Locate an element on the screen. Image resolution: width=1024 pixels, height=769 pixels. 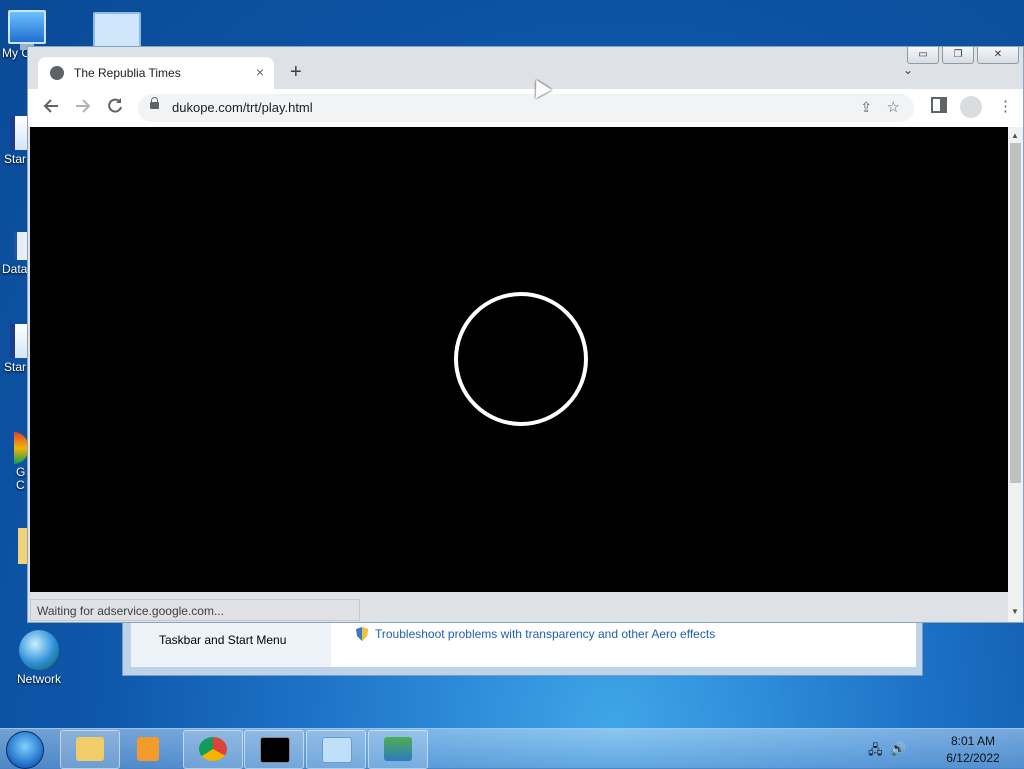
scroll-up-arrow-icon: ▲ is located at coordinates (1015, 135).